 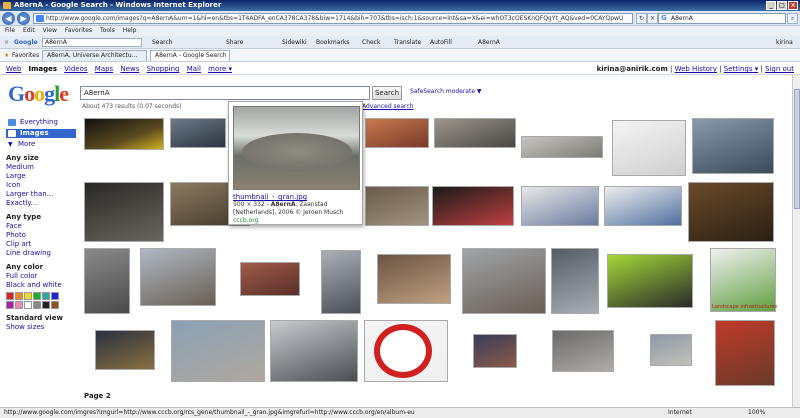 I want to click on toolbar-sidewiki-button: Sidewiki, so click(x=294, y=42).